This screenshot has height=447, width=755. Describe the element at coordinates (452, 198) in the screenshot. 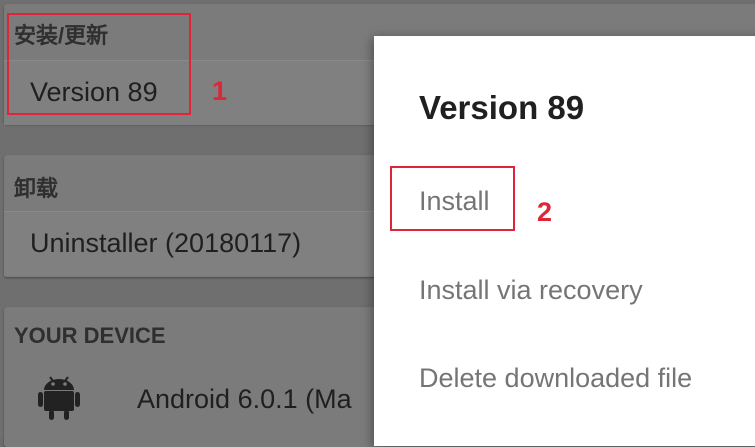

I see `highlight-box-install` at that location.